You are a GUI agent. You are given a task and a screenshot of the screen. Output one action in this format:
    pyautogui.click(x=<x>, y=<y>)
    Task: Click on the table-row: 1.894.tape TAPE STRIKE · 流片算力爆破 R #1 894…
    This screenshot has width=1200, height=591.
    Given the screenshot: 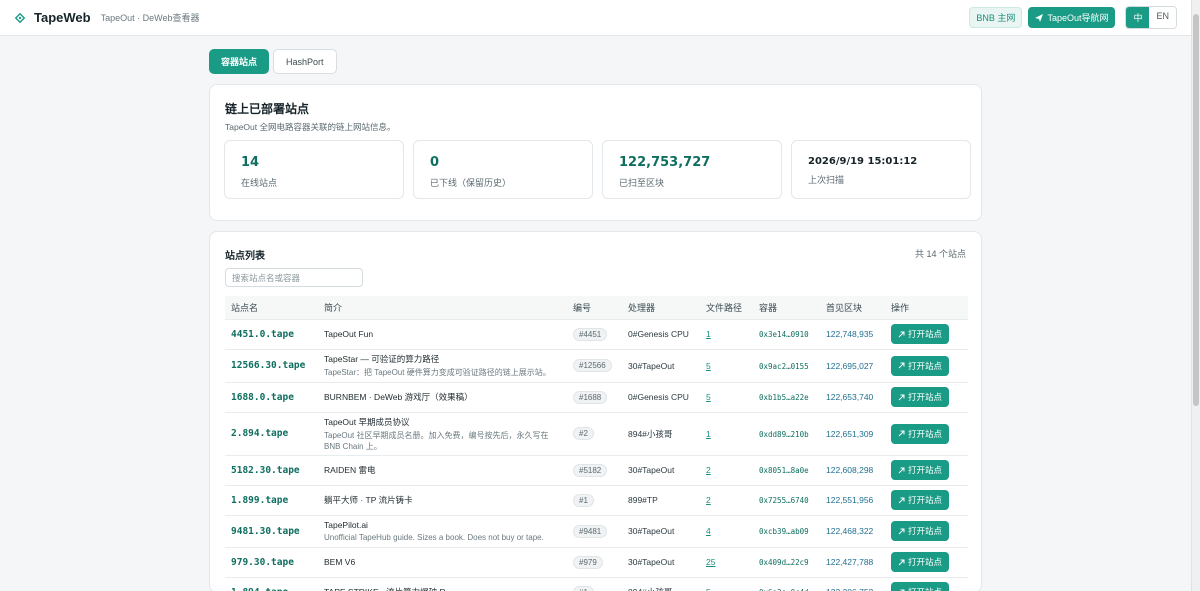 What is the action you would take?
    pyautogui.click(x=596, y=583)
    